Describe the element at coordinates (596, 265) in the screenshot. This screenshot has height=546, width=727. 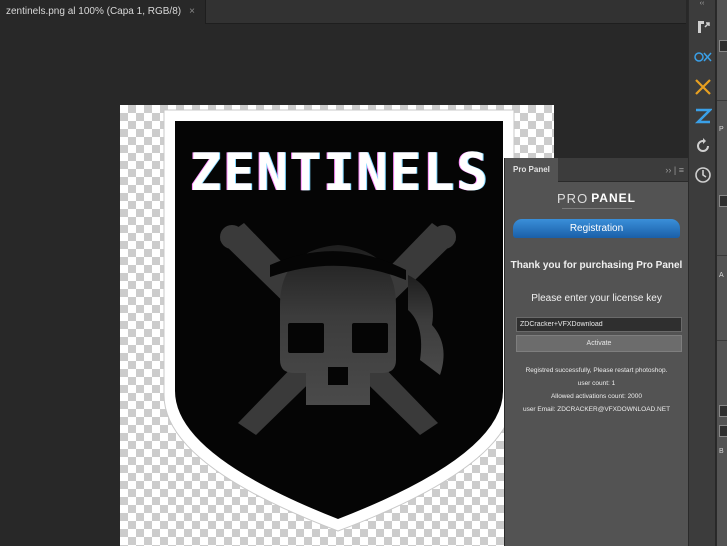
I see `thanks-message: Thank you for purchasing Pro Panel` at that location.